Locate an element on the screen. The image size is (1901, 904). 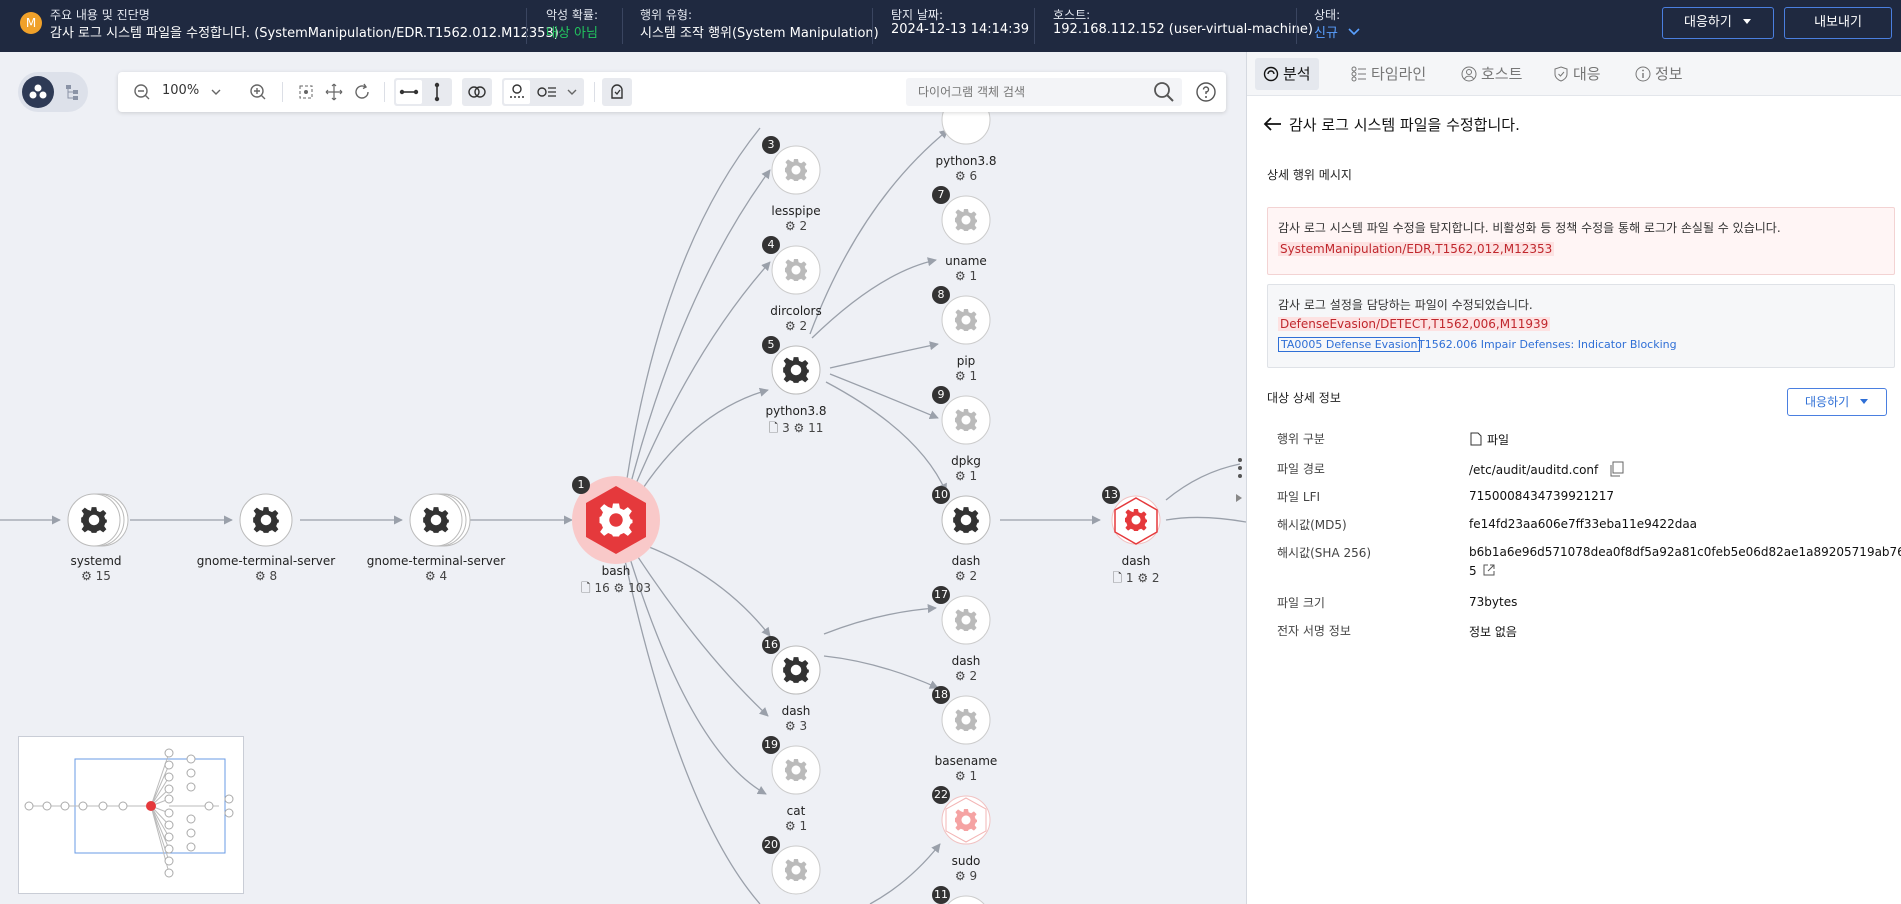
node-badge: 4 is located at coordinates (771, 245).